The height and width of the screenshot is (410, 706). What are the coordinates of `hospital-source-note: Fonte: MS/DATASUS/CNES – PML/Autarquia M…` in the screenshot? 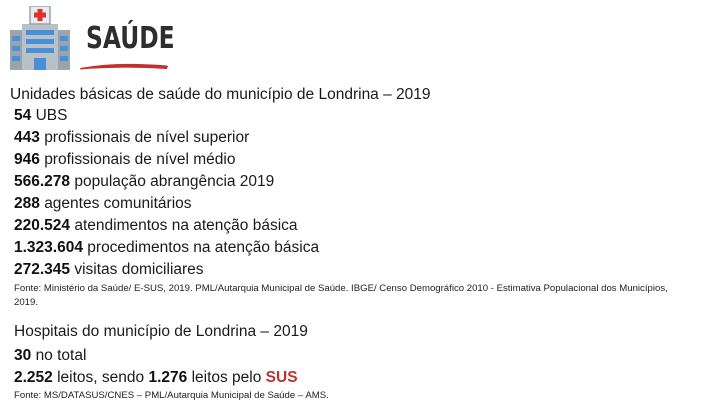 It's located at (171, 395).